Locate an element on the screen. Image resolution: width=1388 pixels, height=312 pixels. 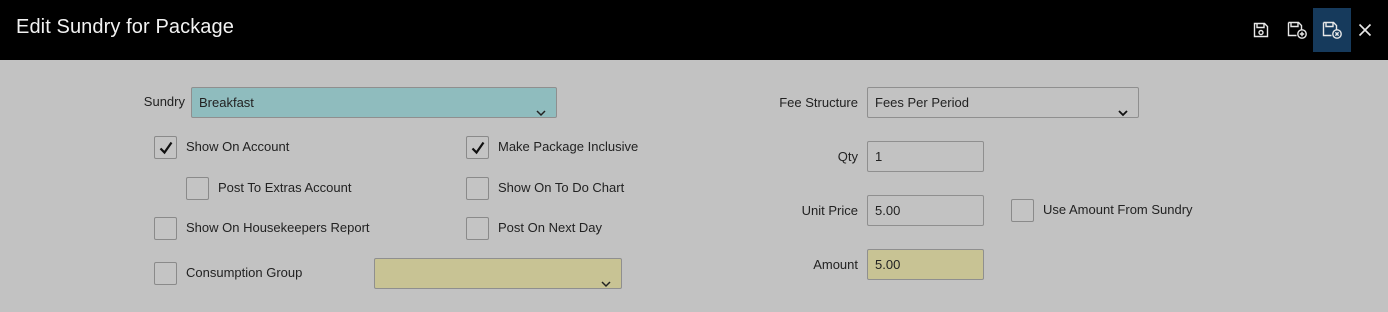
fee-structure-select: Fees Per Period is located at coordinates (1003, 102).